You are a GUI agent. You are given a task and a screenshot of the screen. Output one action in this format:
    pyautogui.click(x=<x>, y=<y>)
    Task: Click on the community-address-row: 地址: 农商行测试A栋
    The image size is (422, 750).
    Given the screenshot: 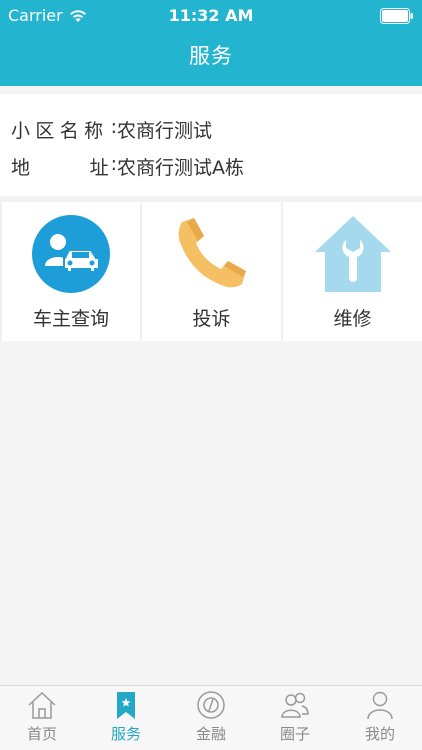 What is the action you would take?
    pyautogui.click(x=127, y=166)
    